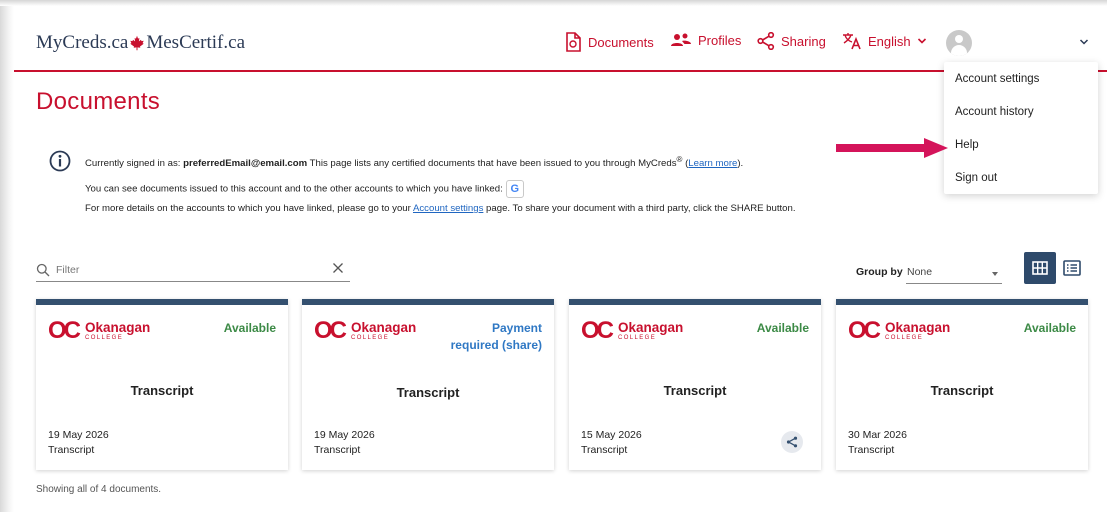 Image resolution: width=1107 pixels, height=512 pixels. Describe the element at coordinates (712, 163) in the screenshot. I see `learn-more-link: Learn more` at that location.